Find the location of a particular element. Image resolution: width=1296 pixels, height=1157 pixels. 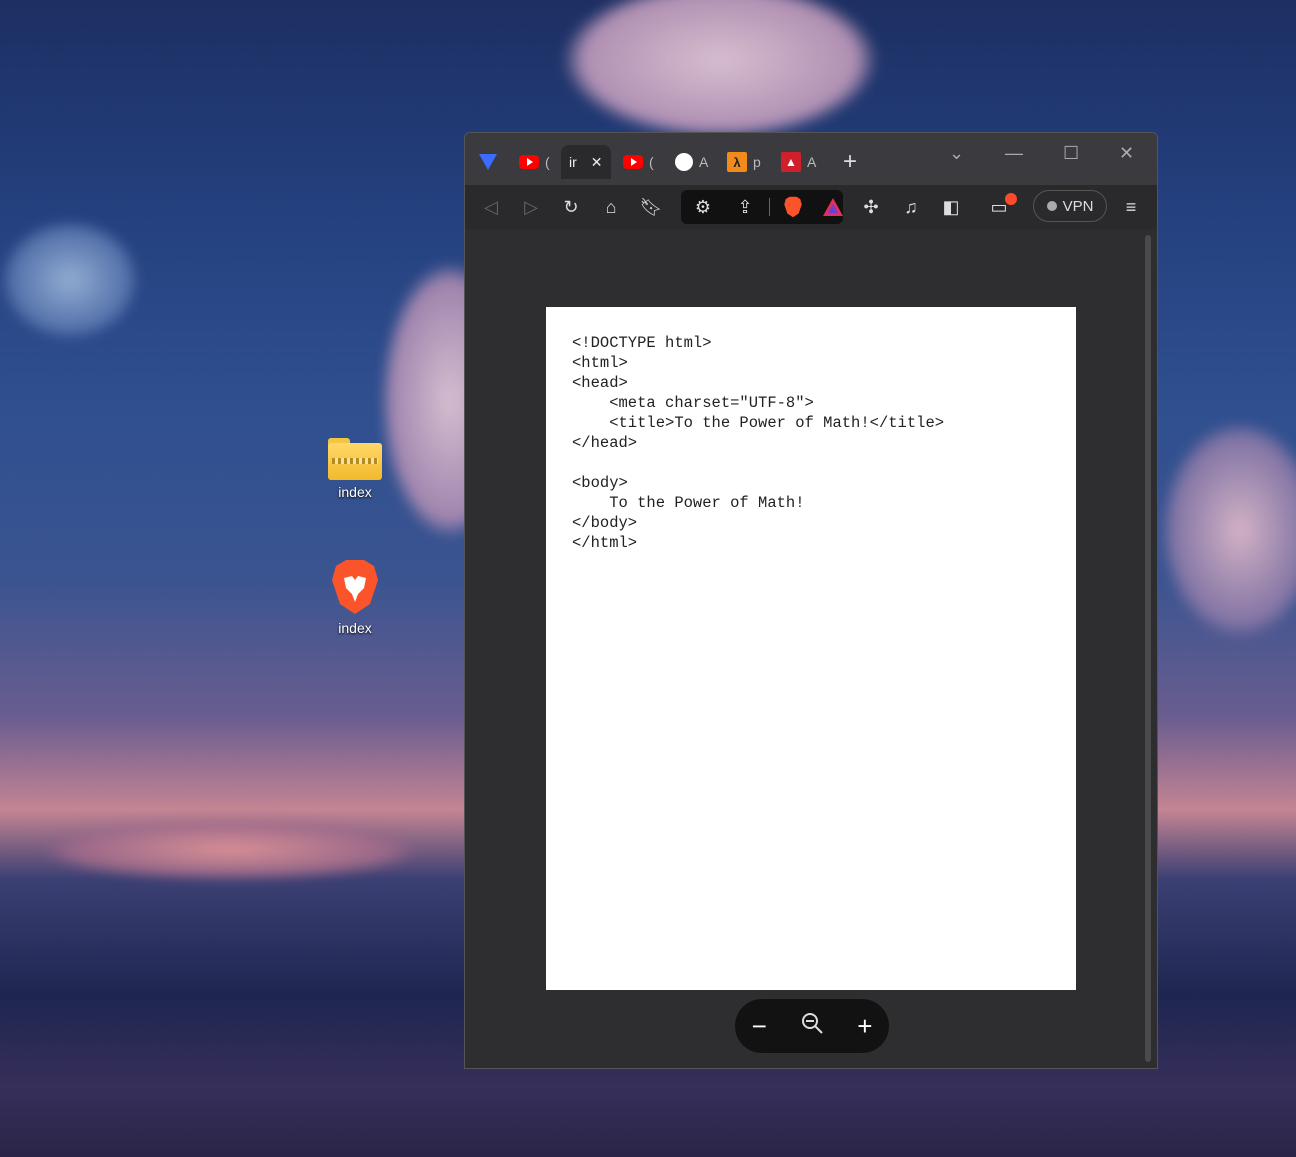

tab-search-chevron-icon: ⌄ is located at coordinates (956, 153).